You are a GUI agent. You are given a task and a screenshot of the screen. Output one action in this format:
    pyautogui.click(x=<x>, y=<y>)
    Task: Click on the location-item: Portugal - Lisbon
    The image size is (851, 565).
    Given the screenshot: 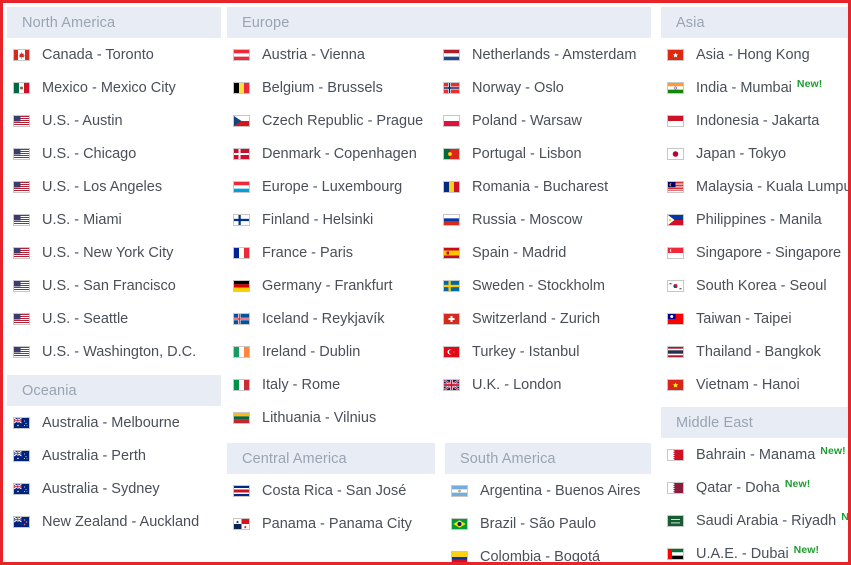 What is the action you would take?
    pyautogui.click(x=539, y=153)
    